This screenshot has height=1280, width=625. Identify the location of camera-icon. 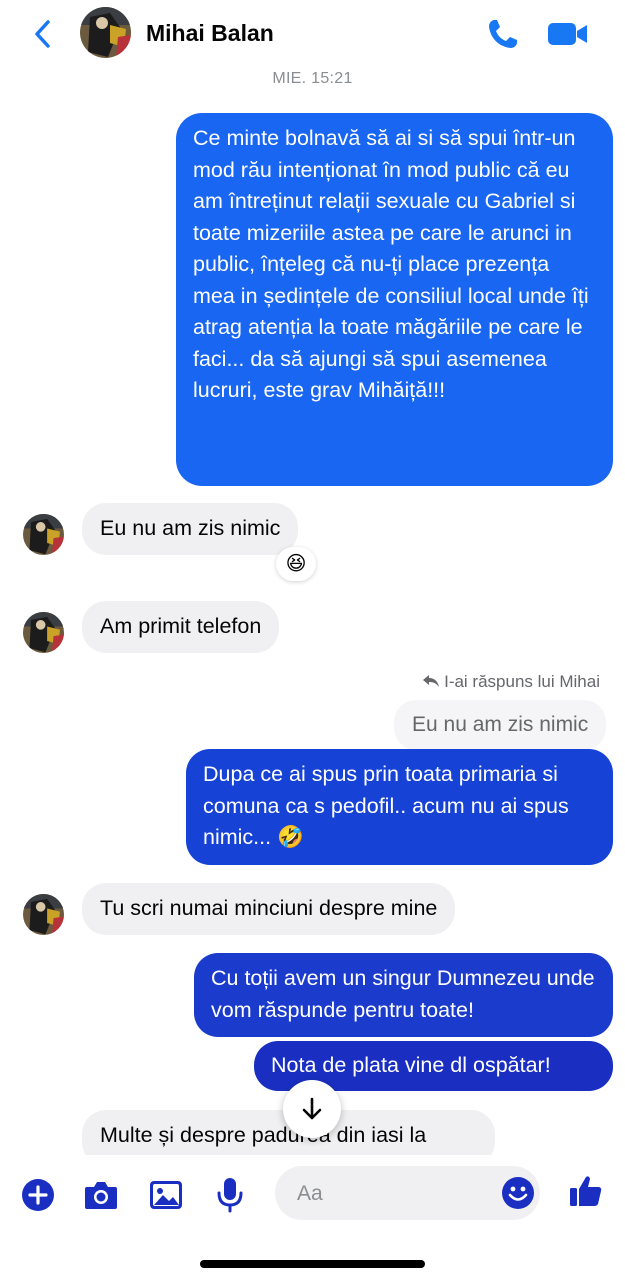
(101, 1195).